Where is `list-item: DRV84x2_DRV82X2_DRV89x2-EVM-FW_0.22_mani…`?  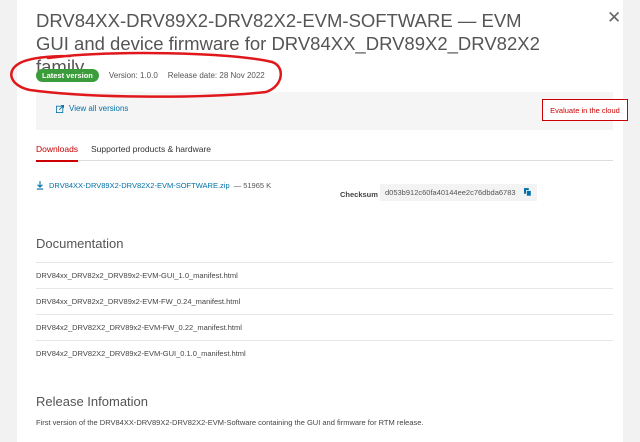
list-item: DRV84x2_DRV82X2_DRV89x2-EVM-FW_0.22_mani… is located at coordinates (324, 327).